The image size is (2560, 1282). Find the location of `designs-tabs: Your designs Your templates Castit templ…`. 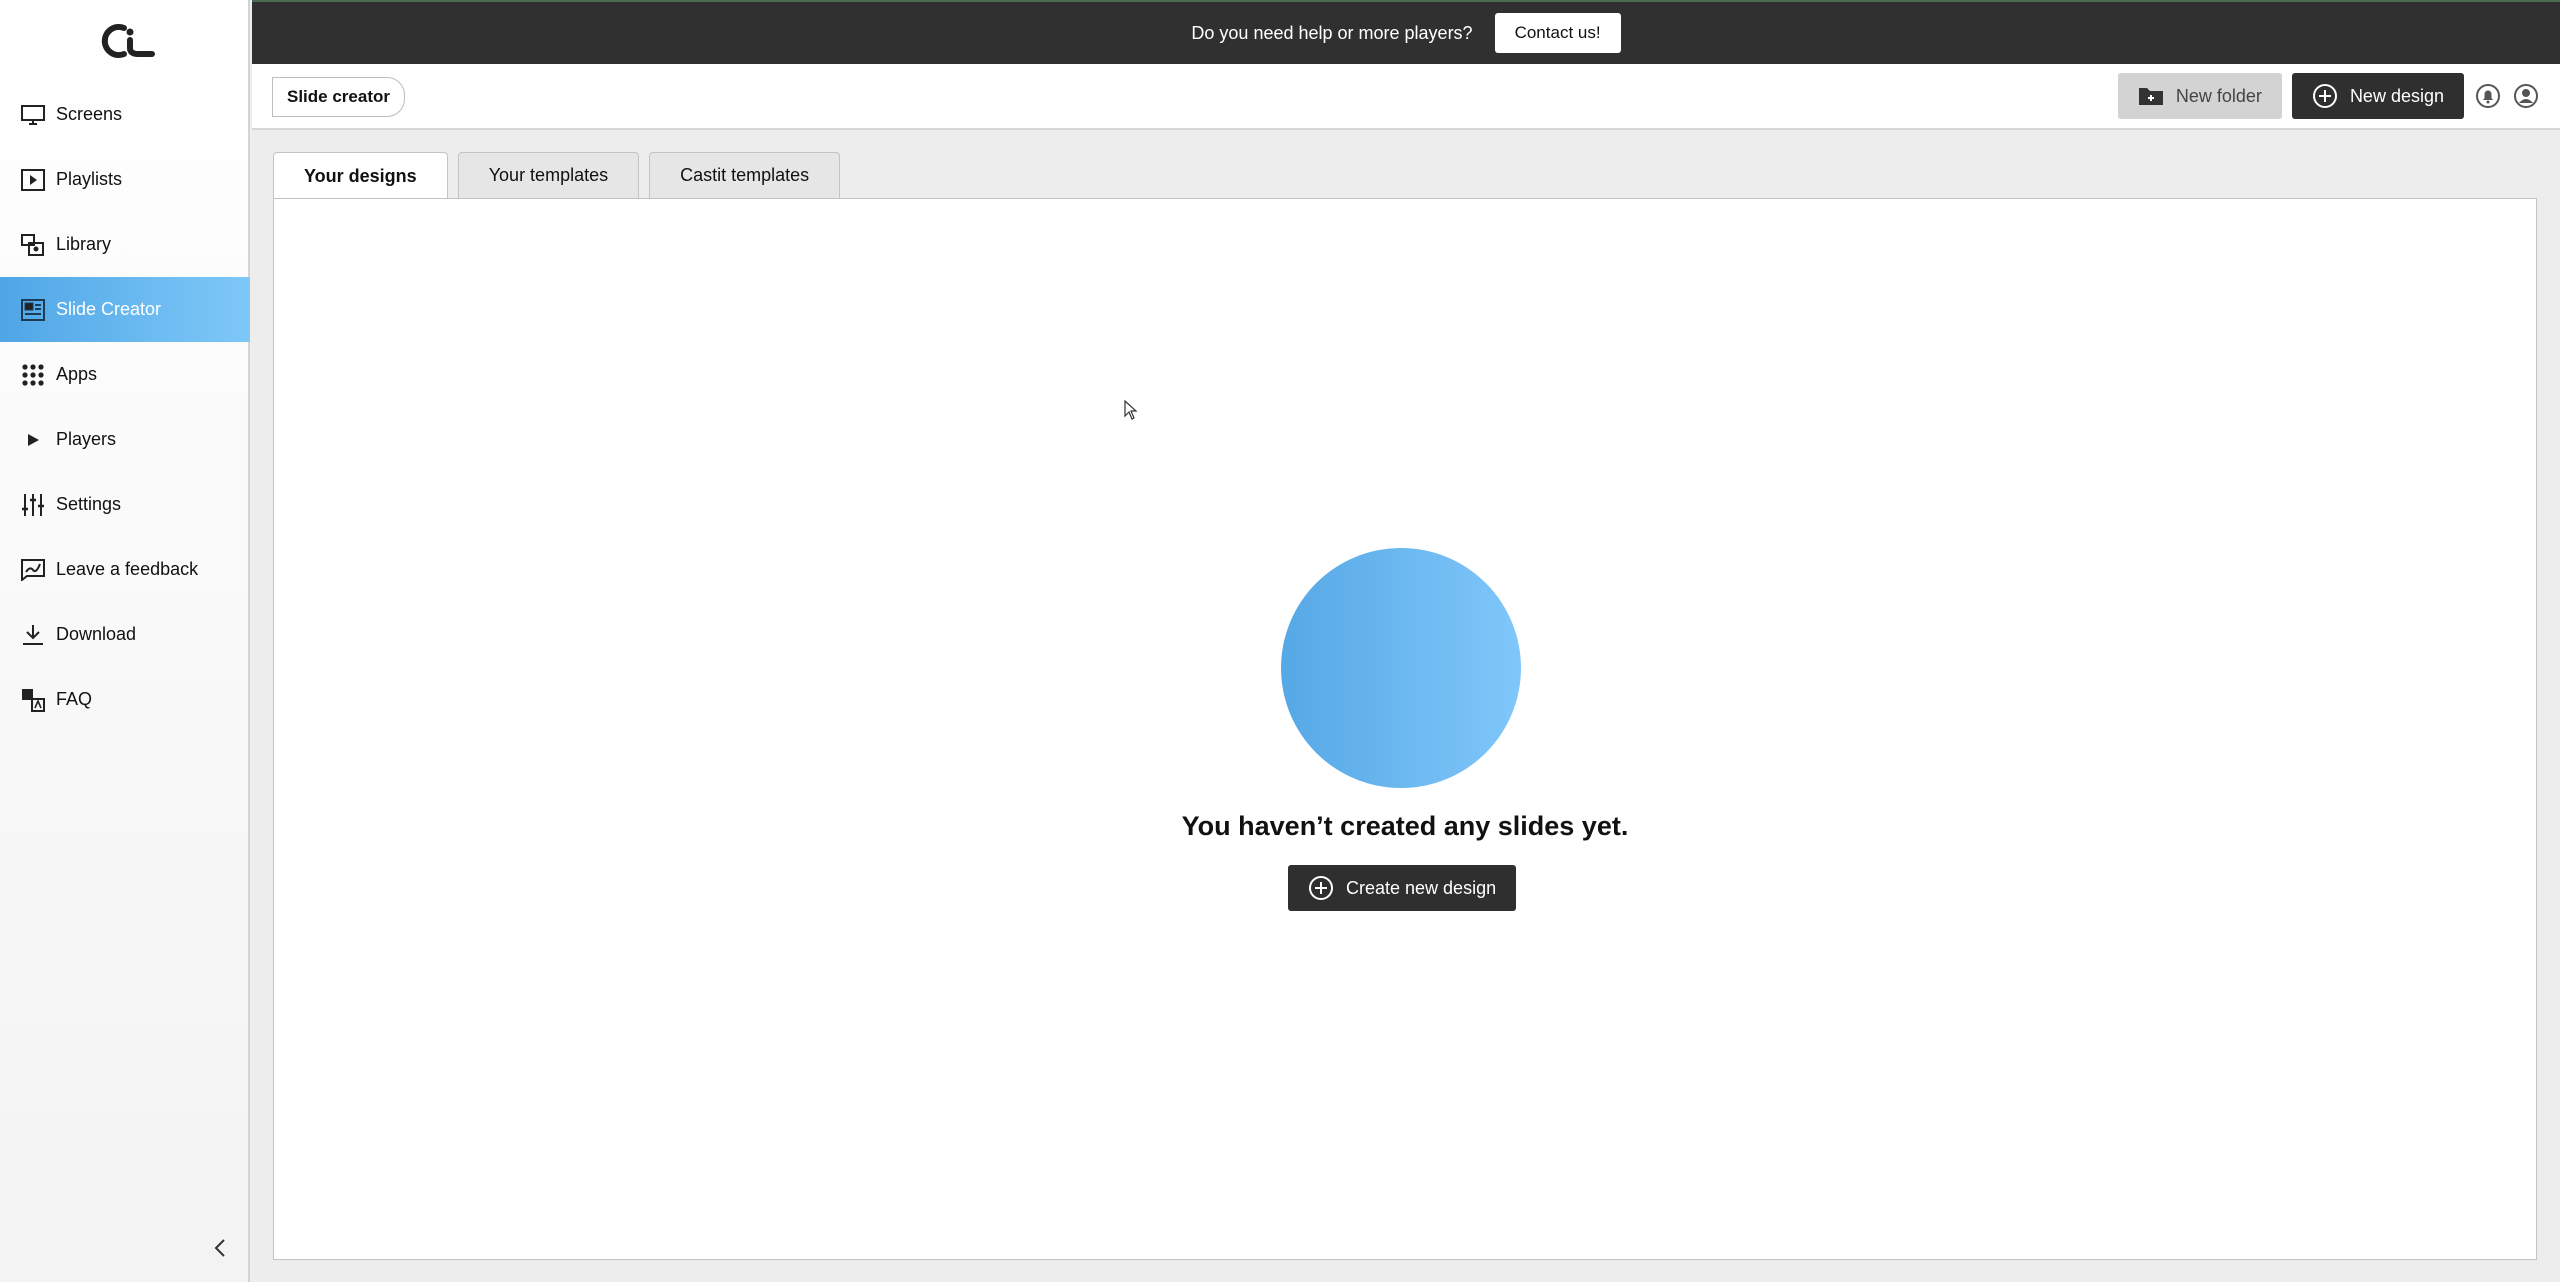

designs-tabs: Your designs Your templates Castit templ… is located at coordinates (557, 176).